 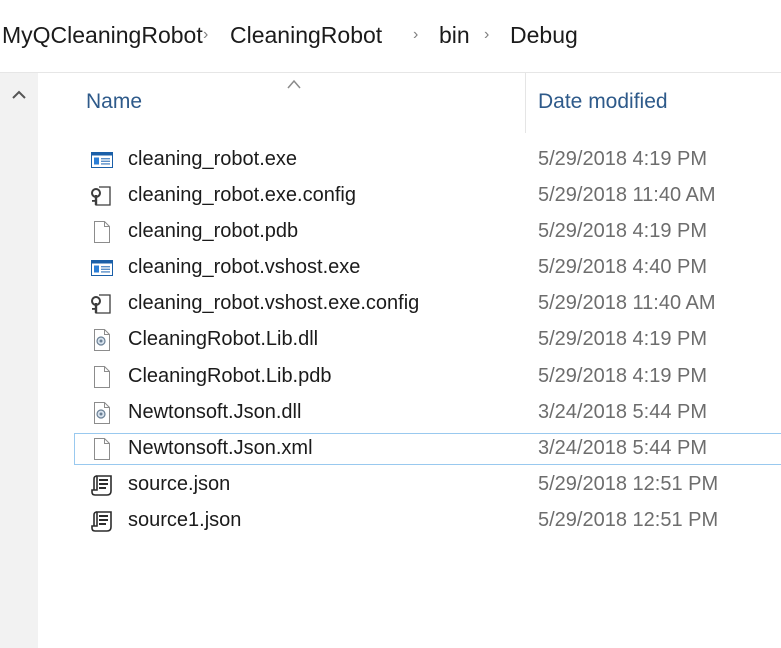 What do you see at coordinates (409, 413) in the screenshot?
I see `file-row: Newtonsoft.Json.dll 3/24/2018 5:44 PM` at bounding box center [409, 413].